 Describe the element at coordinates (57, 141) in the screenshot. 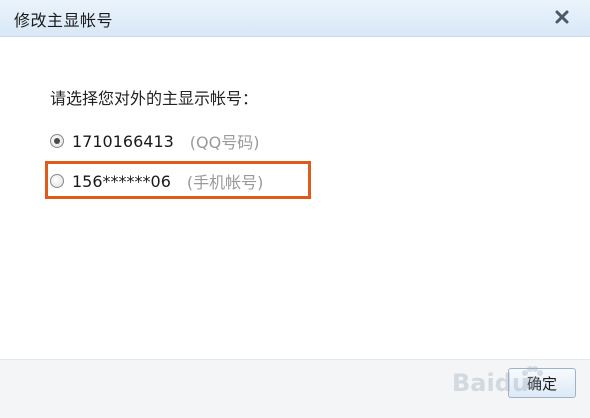

I see `radio-qq-account` at that location.